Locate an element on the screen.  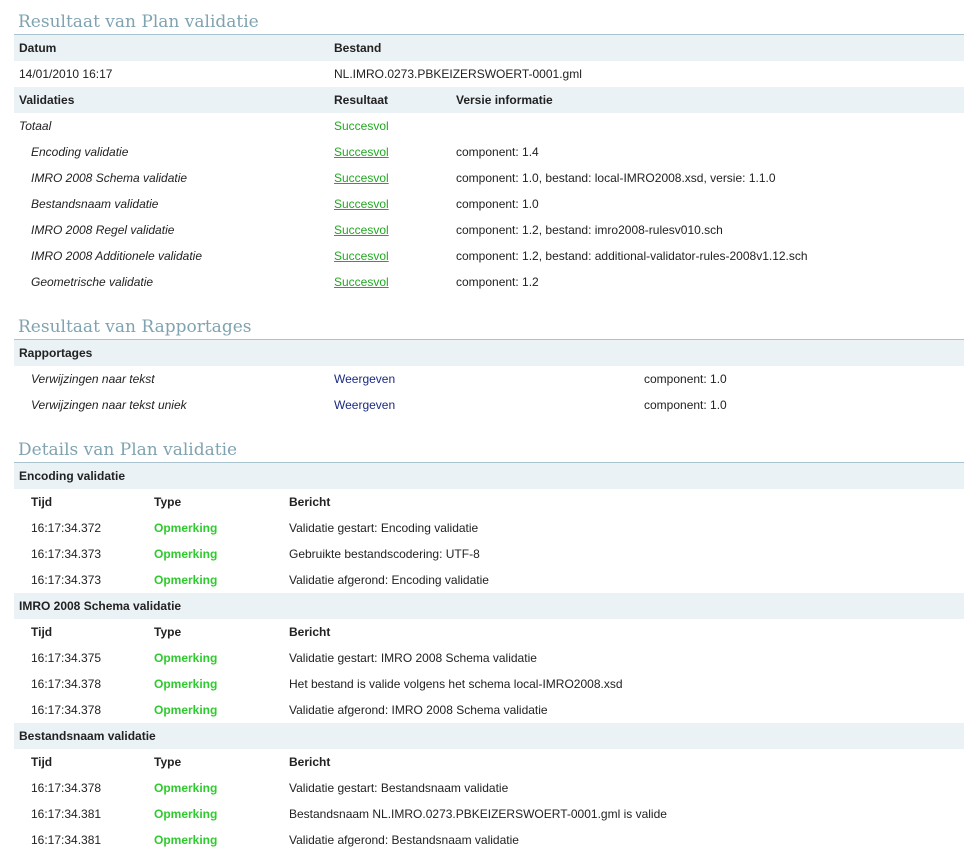
col-rapportages: Rapportages is located at coordinates (56, 353).